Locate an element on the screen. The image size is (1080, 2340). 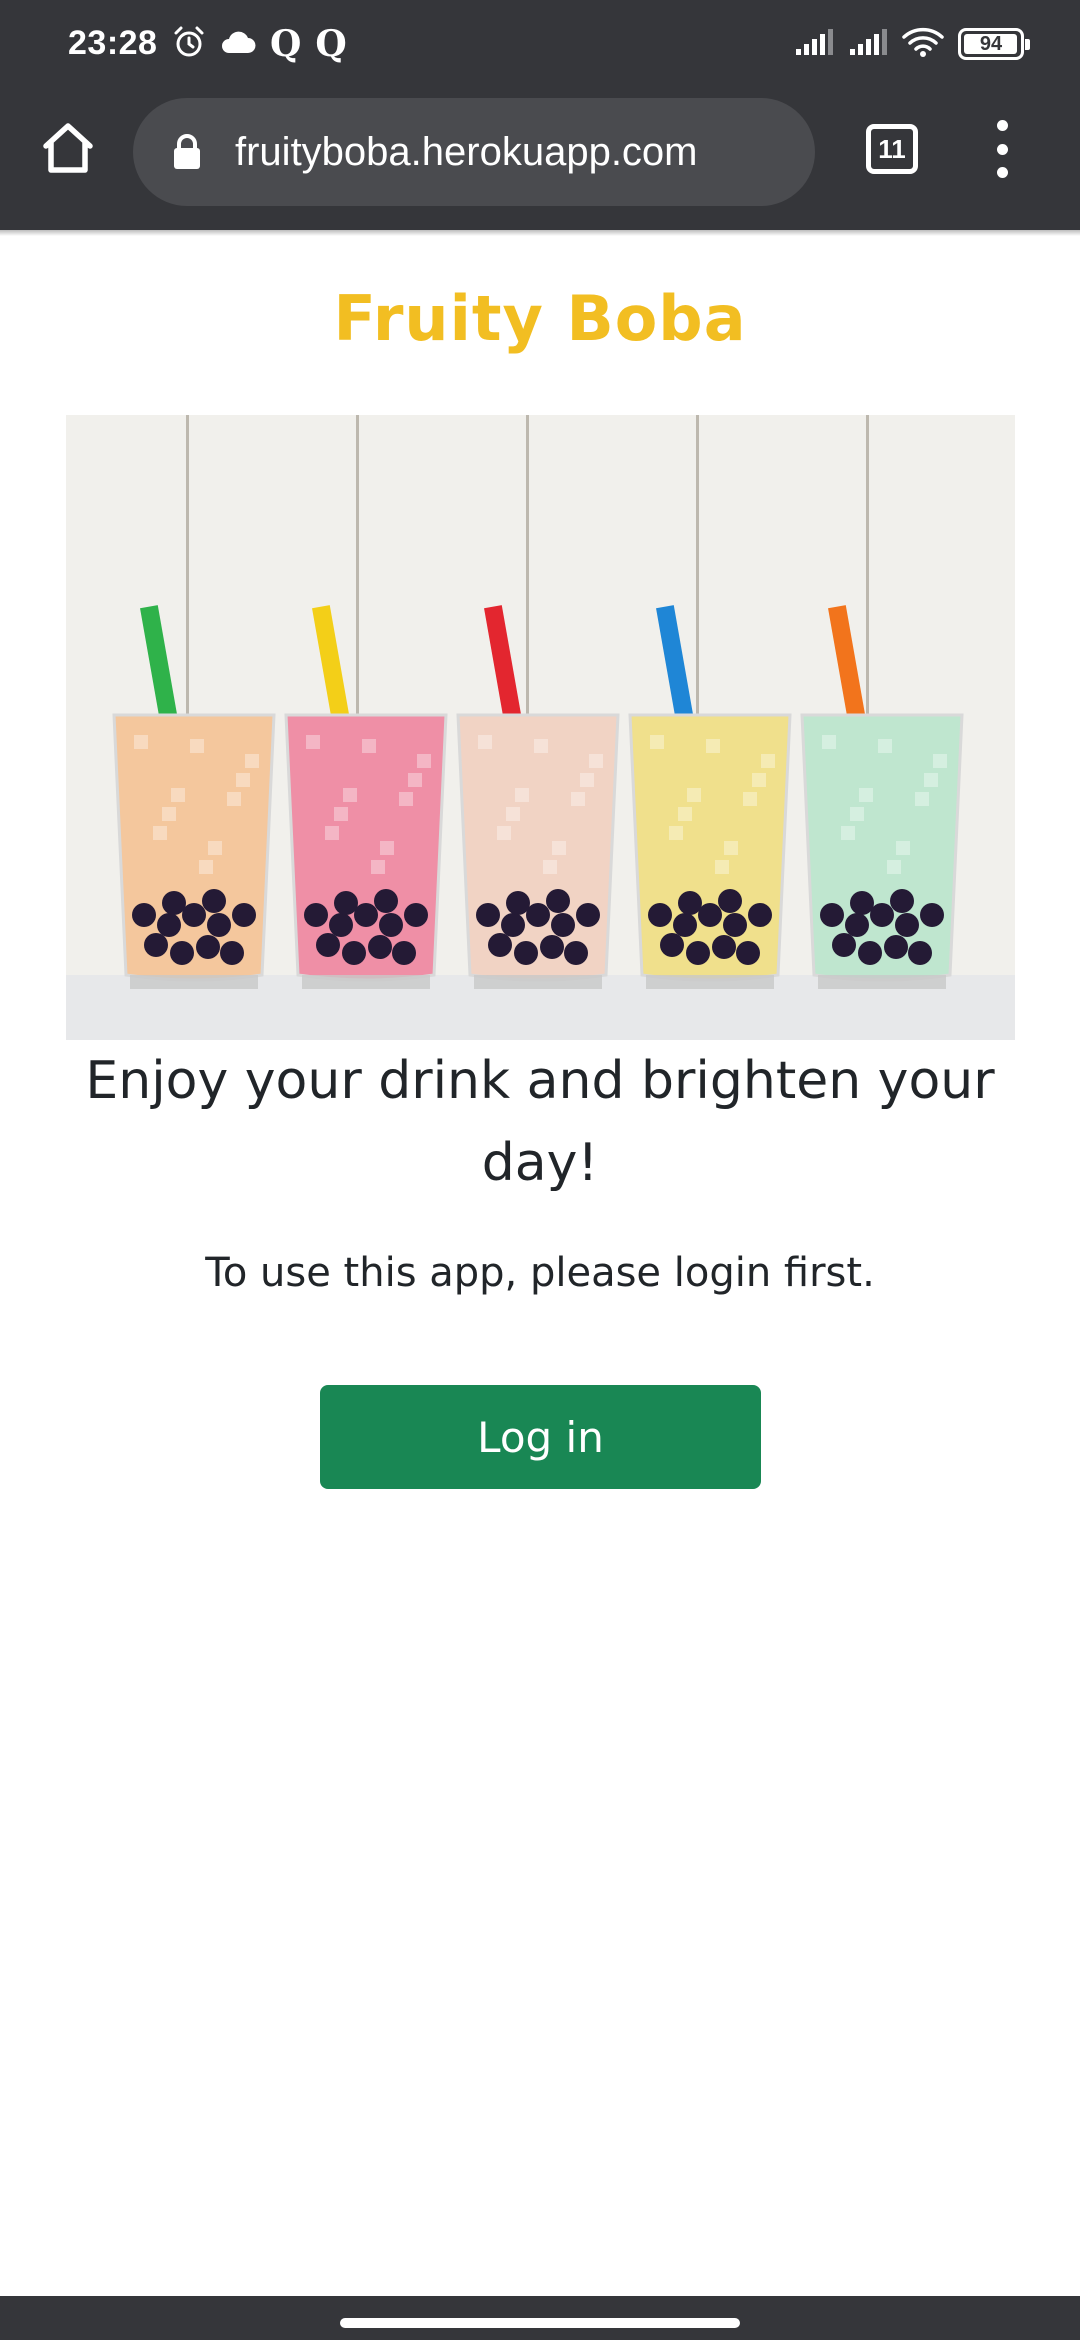
headline: Enjoy your drink and brighten your day! is located at coordinates (540, 1122).